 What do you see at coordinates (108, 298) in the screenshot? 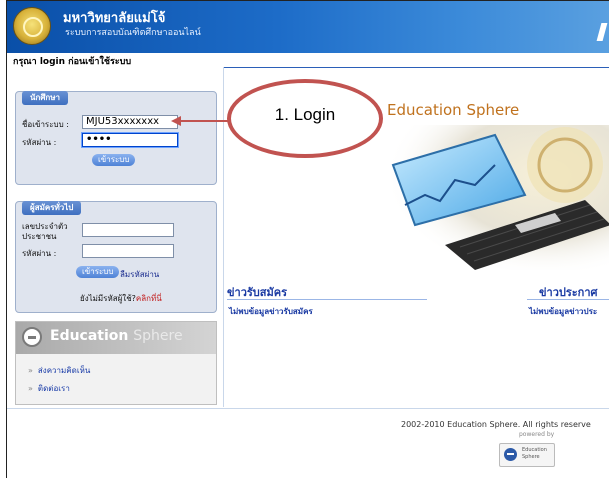
I see `register-text: ยังไม่มีรหัสผู้ใช้?` at bounding box center [108, 298].